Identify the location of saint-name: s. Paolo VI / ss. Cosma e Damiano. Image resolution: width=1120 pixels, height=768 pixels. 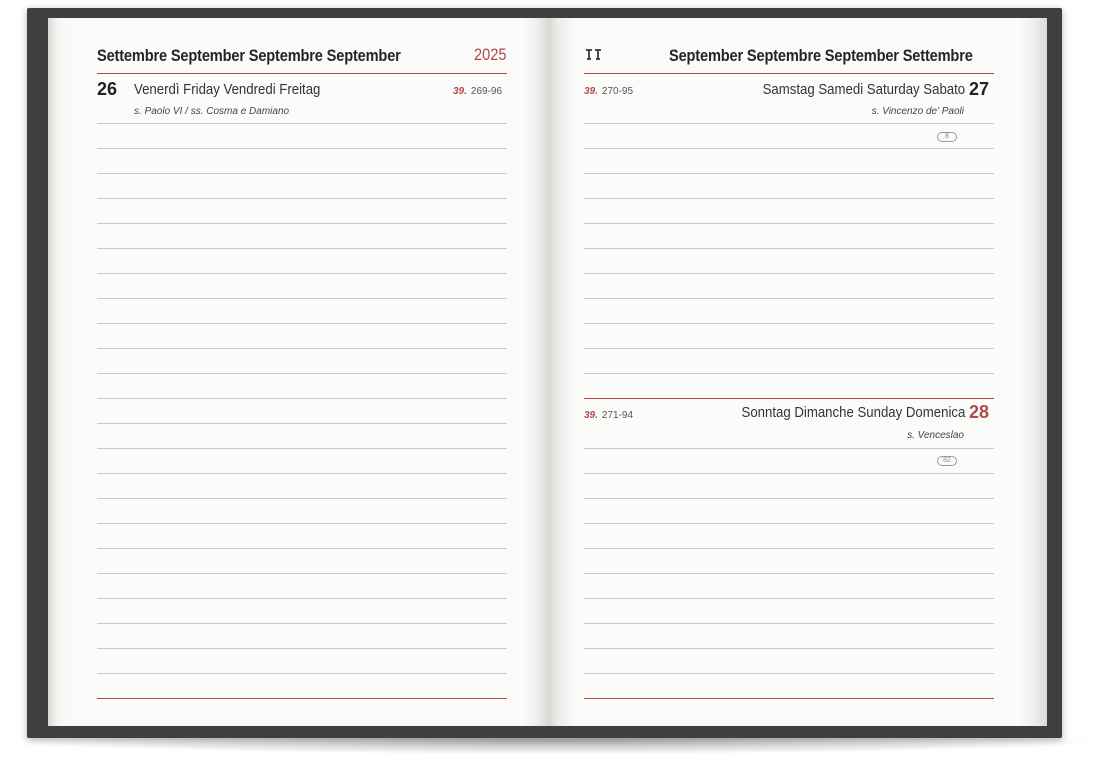
(212, 111).